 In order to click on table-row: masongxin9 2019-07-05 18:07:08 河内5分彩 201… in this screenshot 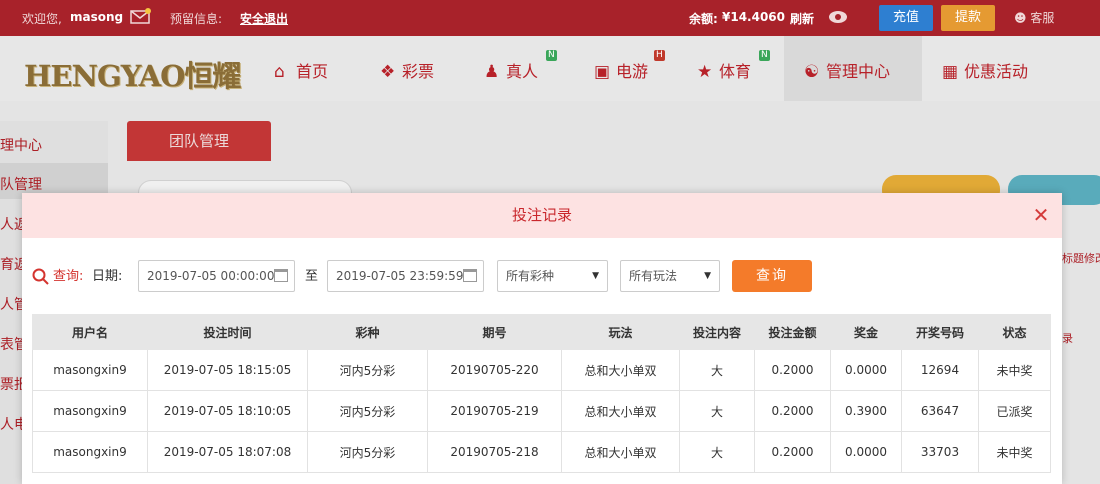, I will do `click(541, 452)`.